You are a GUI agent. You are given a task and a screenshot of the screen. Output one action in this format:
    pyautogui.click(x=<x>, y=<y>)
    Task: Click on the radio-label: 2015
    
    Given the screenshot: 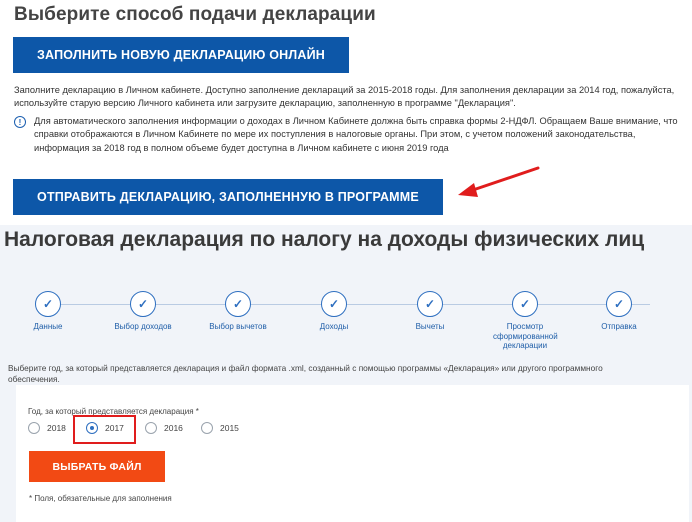 What is the action you would take?
    pyautogui.click(x=229, y=428)
    